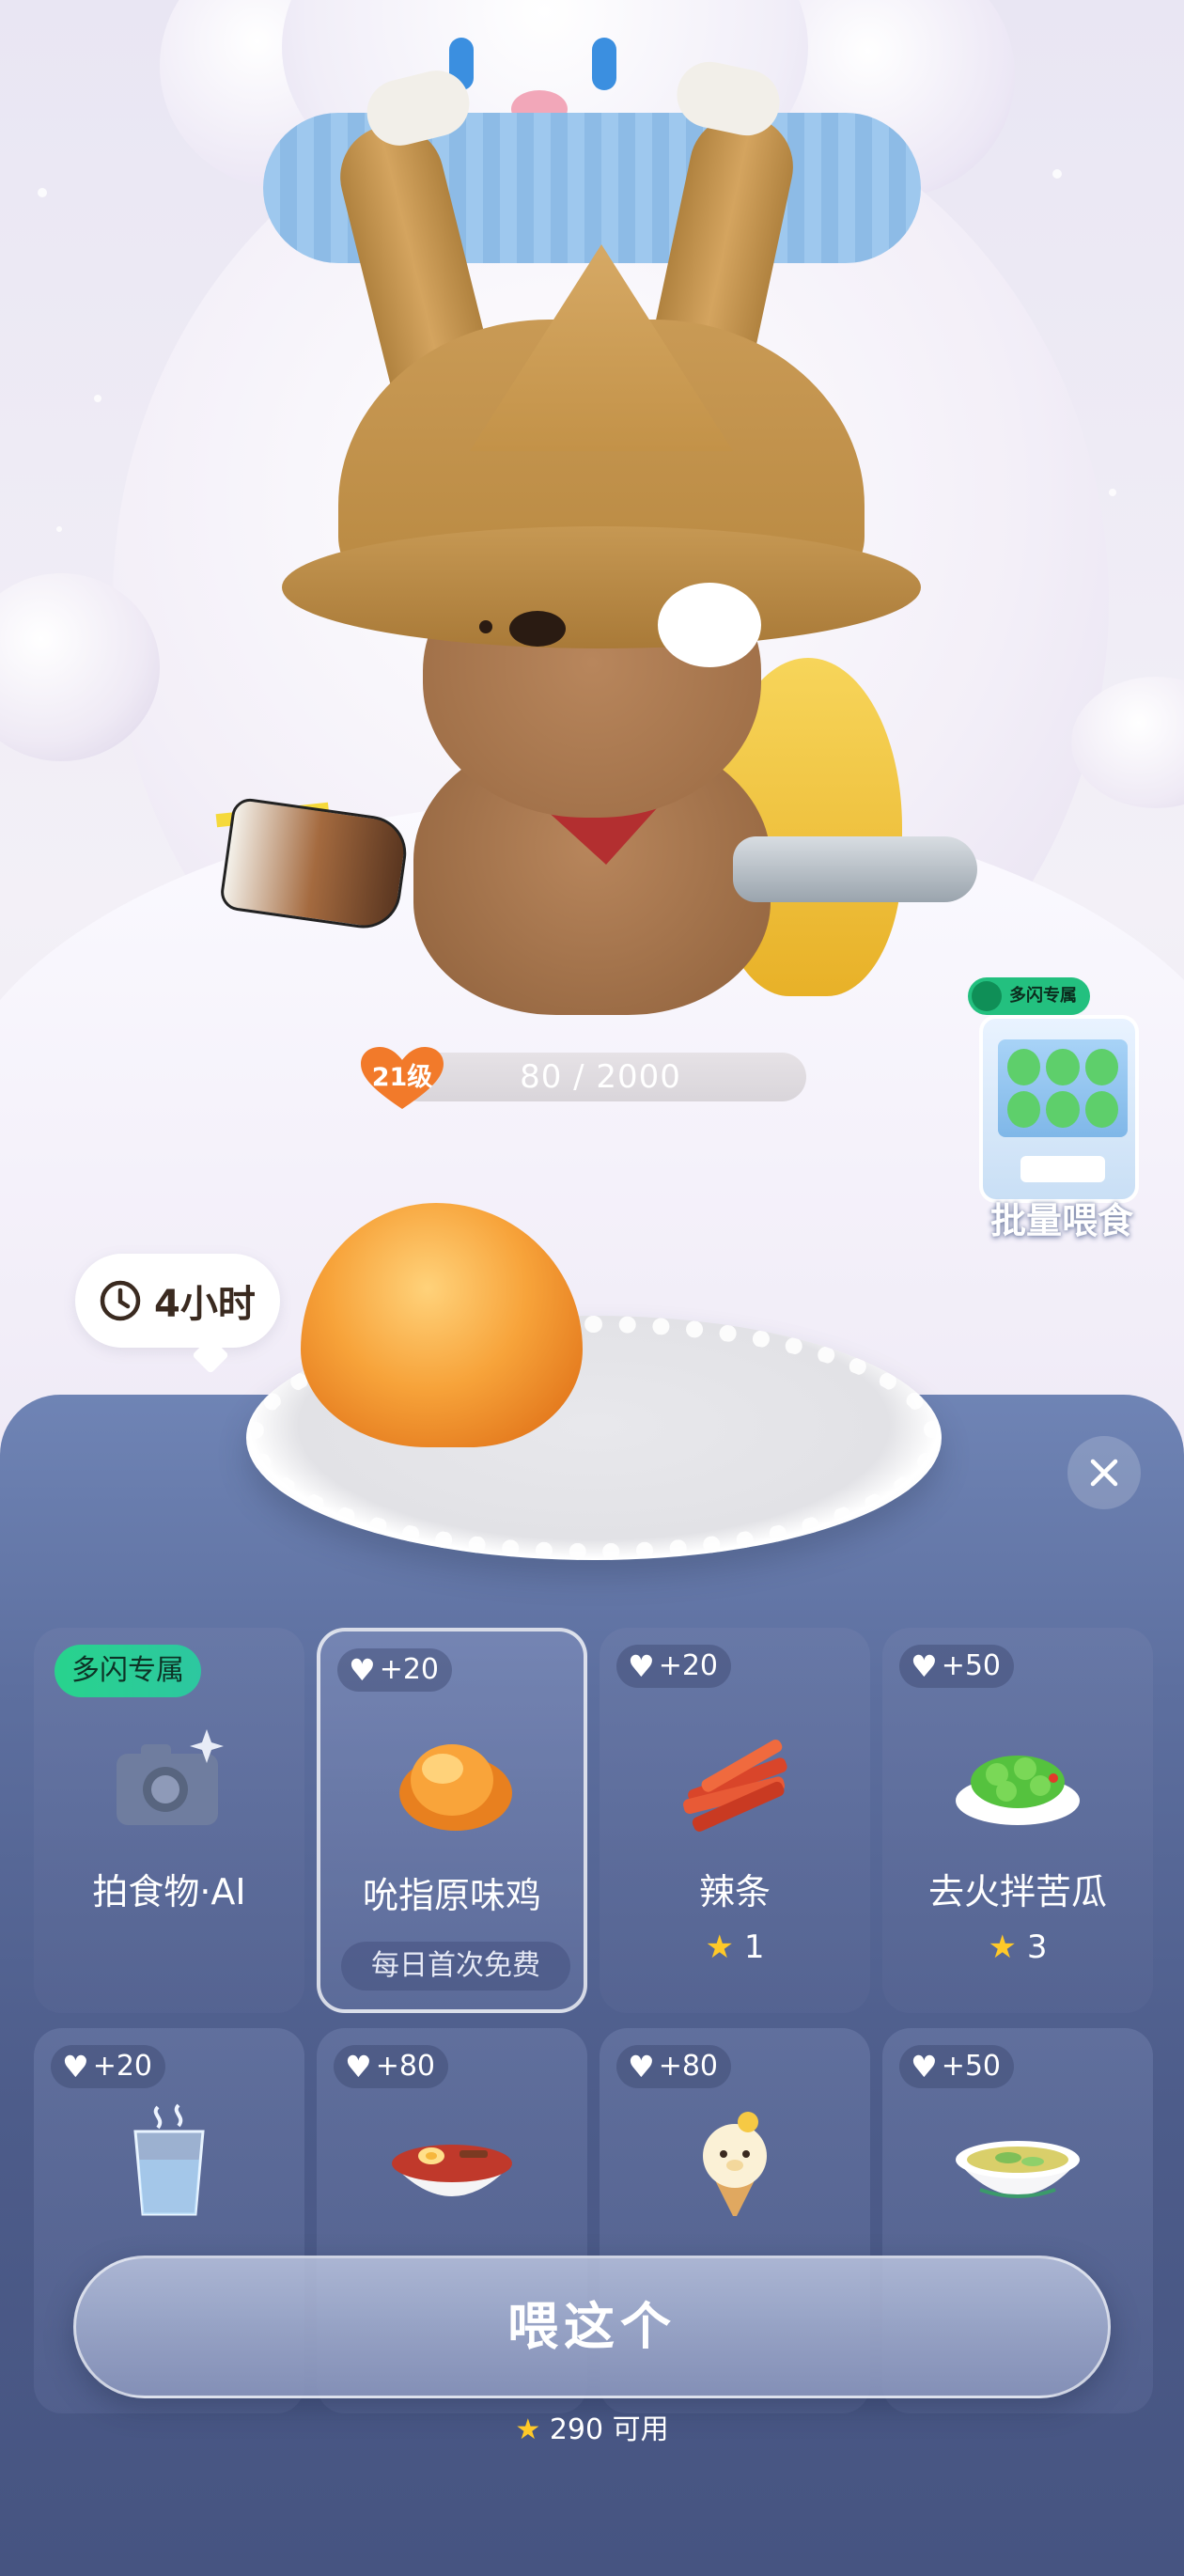  Describe the element at coordinates (734, 1892) in the screenshot. I see `food-name: 辣条` at that location.